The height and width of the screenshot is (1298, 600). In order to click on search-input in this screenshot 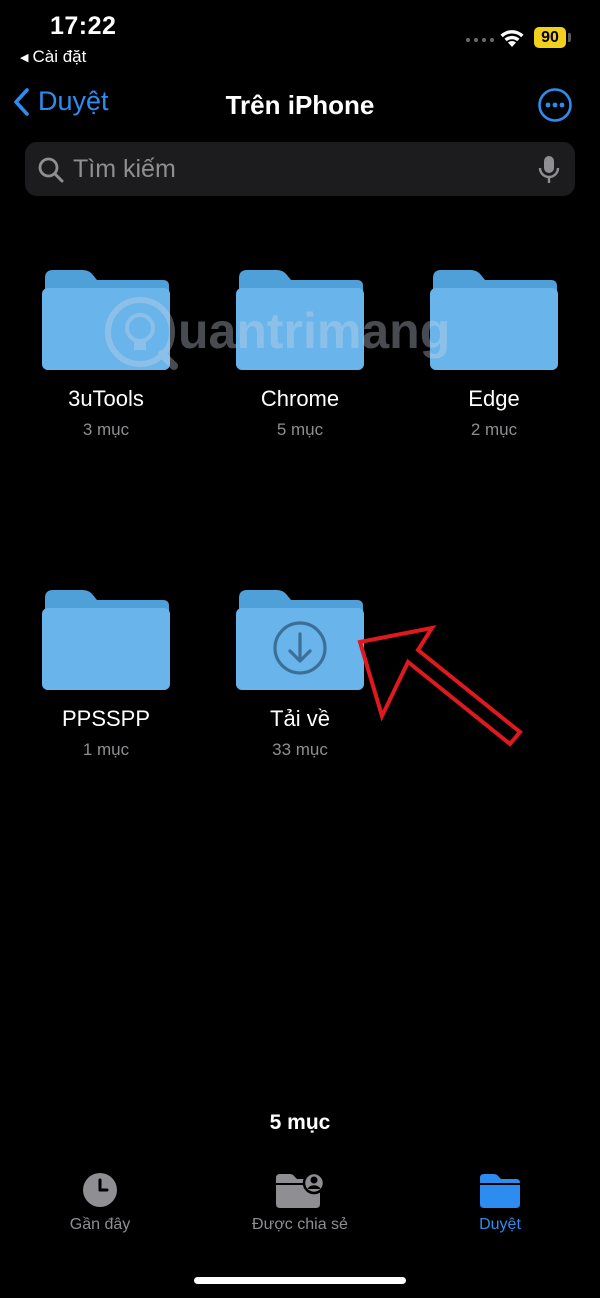, I will do `click(303, 169)`.